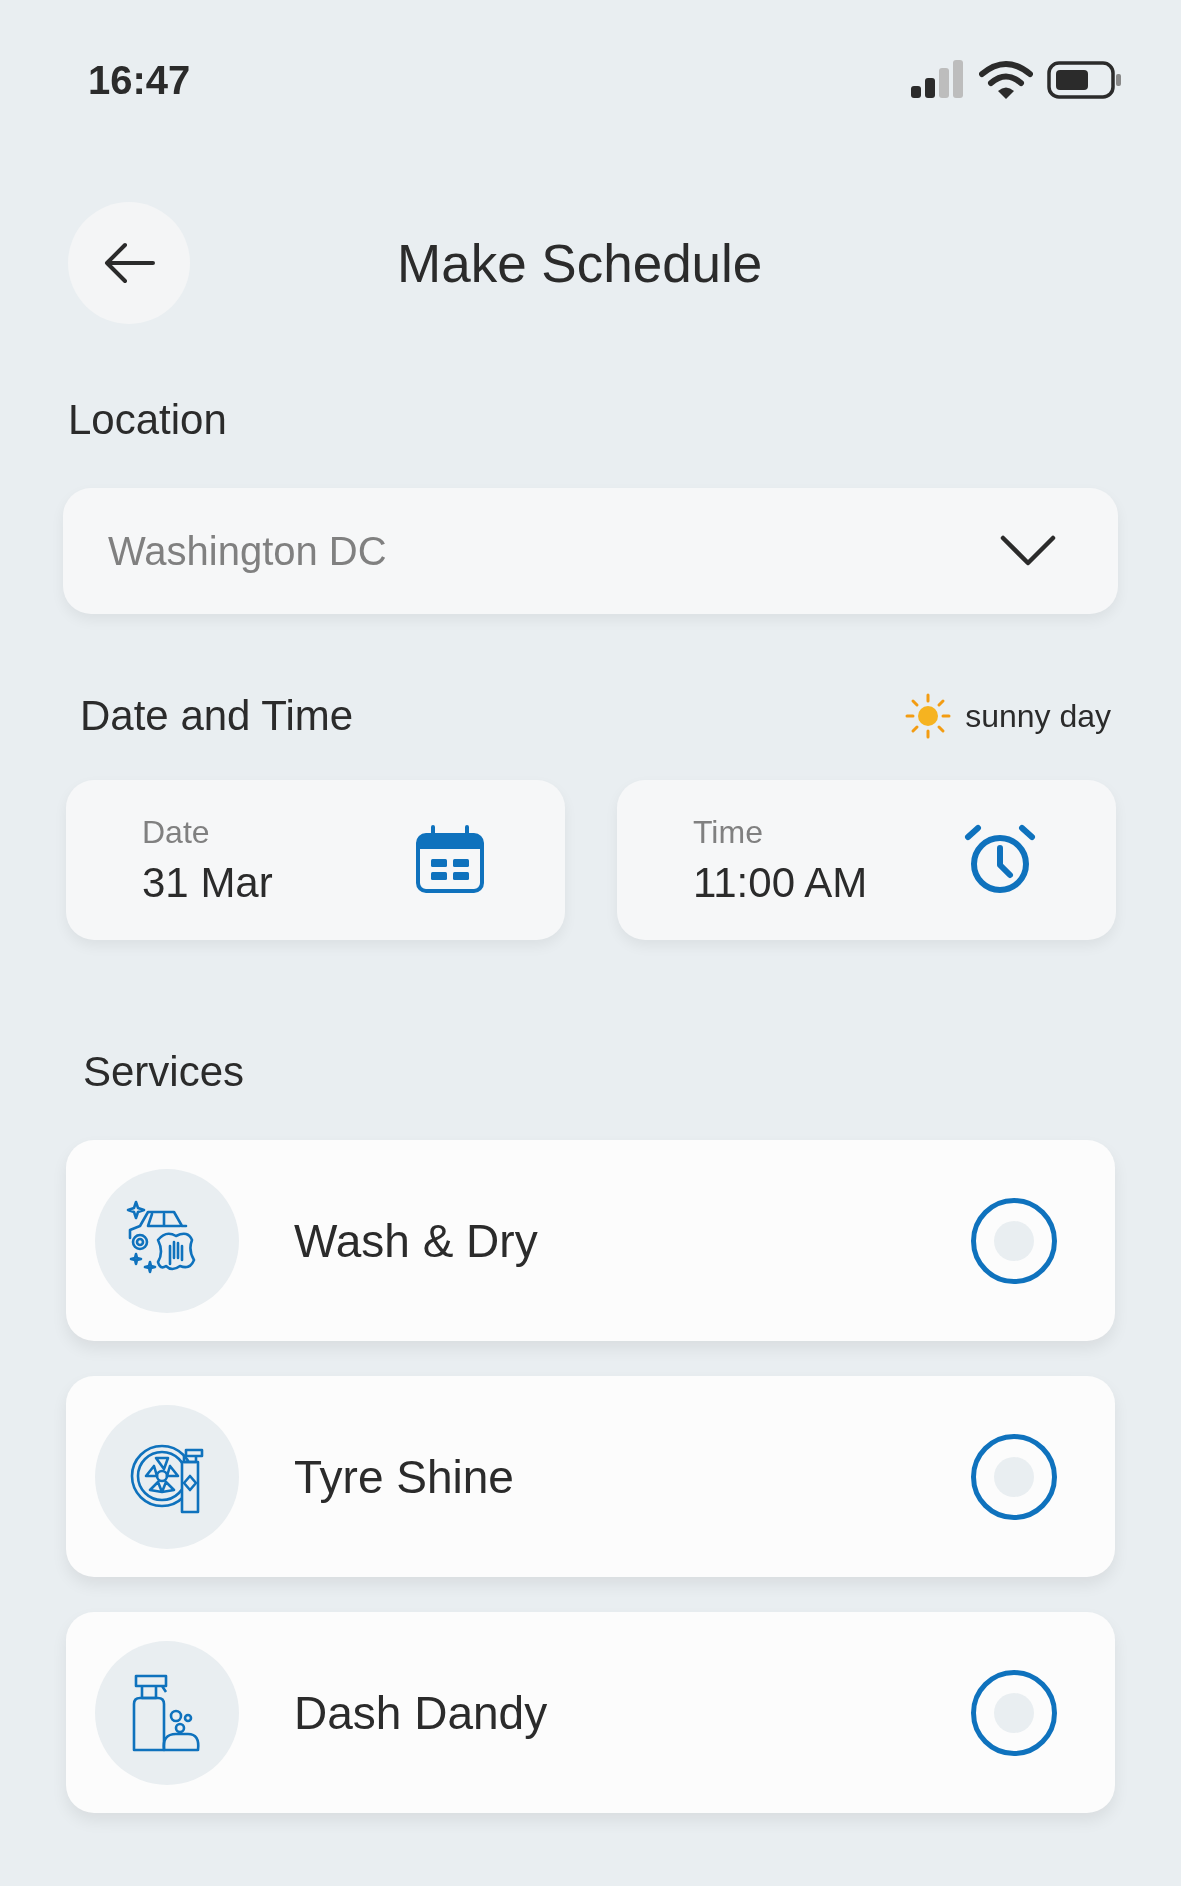 The width and height of the screenshot is (1181, 1886). Describe the element at coordinates (217, 716) in the screenshot. I see `section-heading: Date and Time` at that location.